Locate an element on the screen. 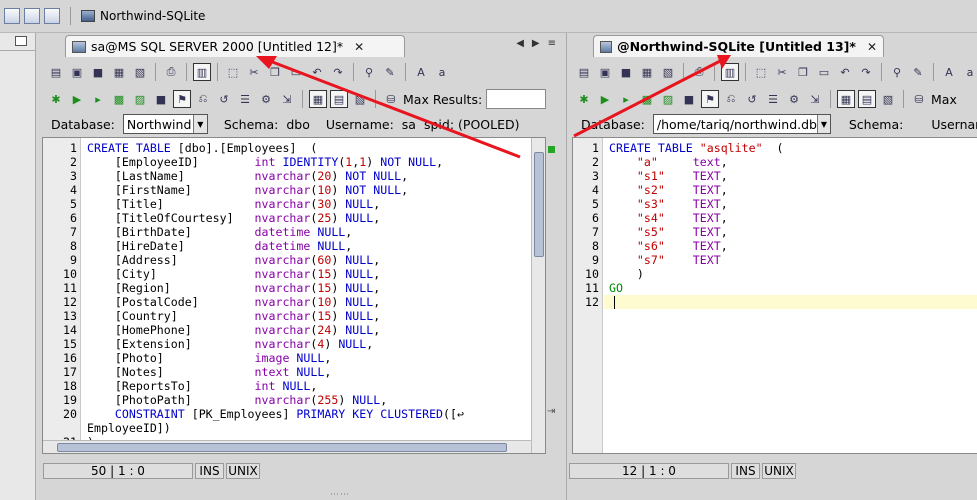 Image resolution: width=977 pixels, height=500 pixels. database-select: /home/tariq/northwind.db ▼ is located at coordinates (741, 124).